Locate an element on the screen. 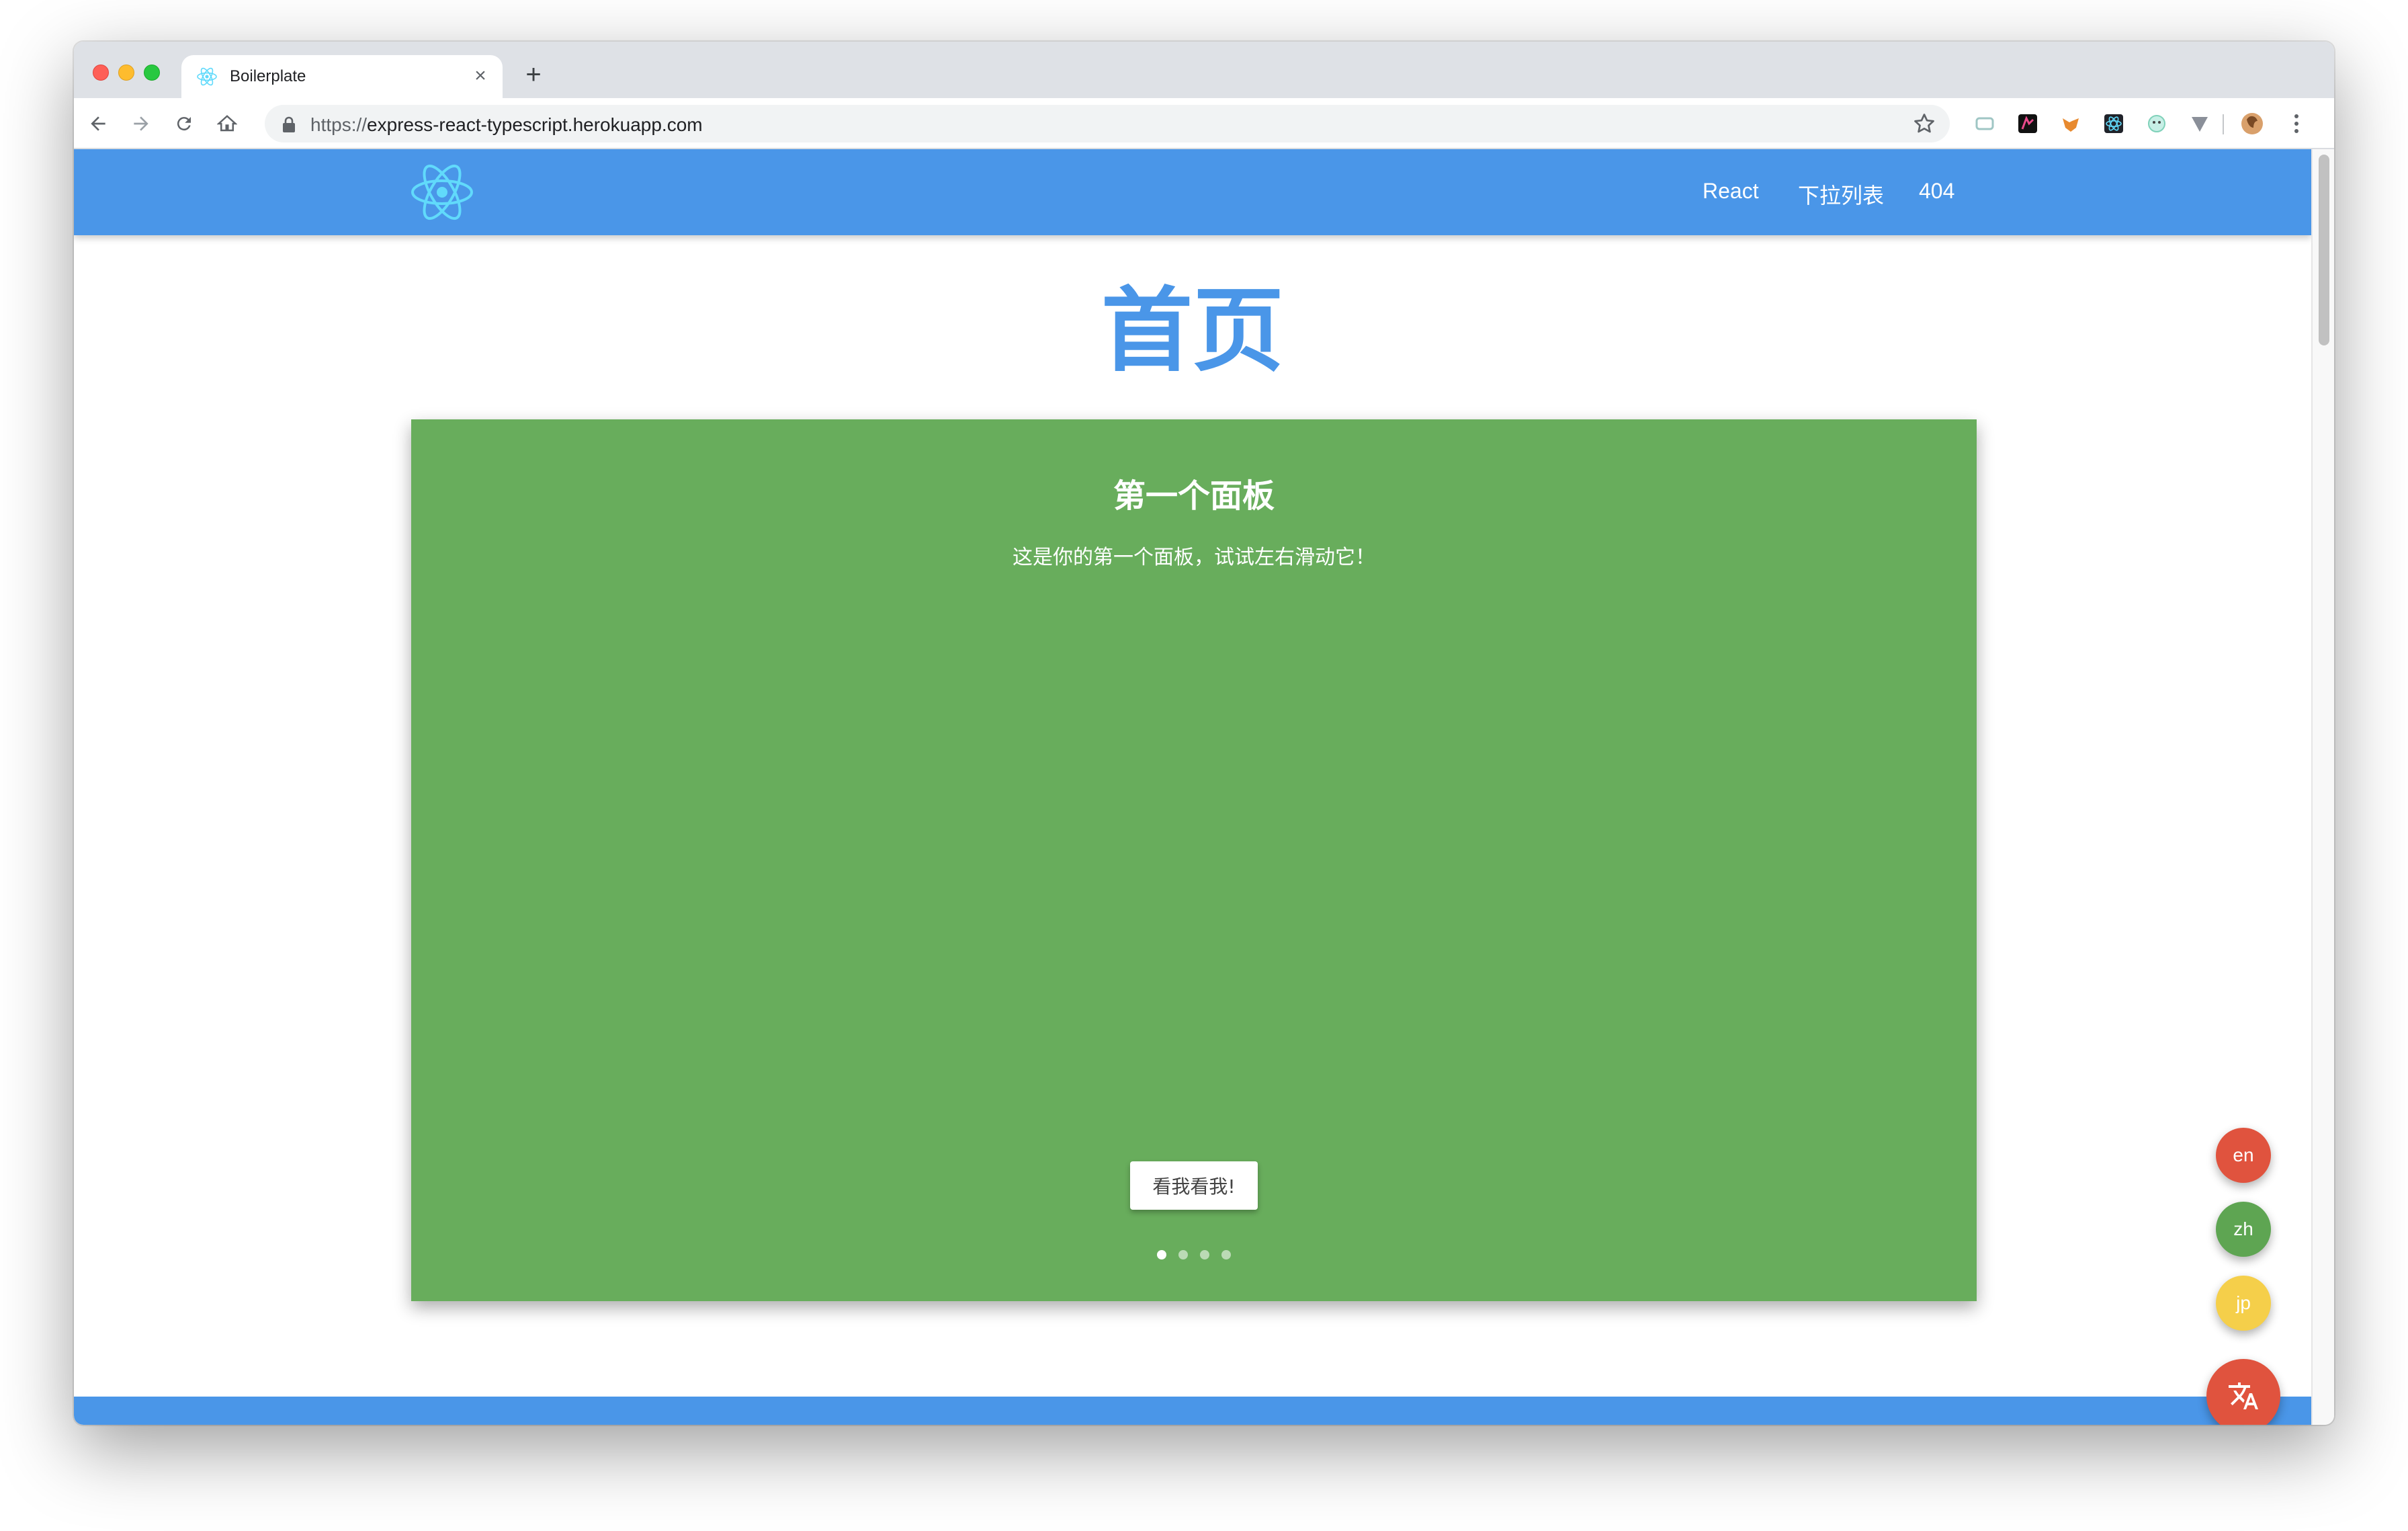  lock-icon is located at coordinates (289, 124).